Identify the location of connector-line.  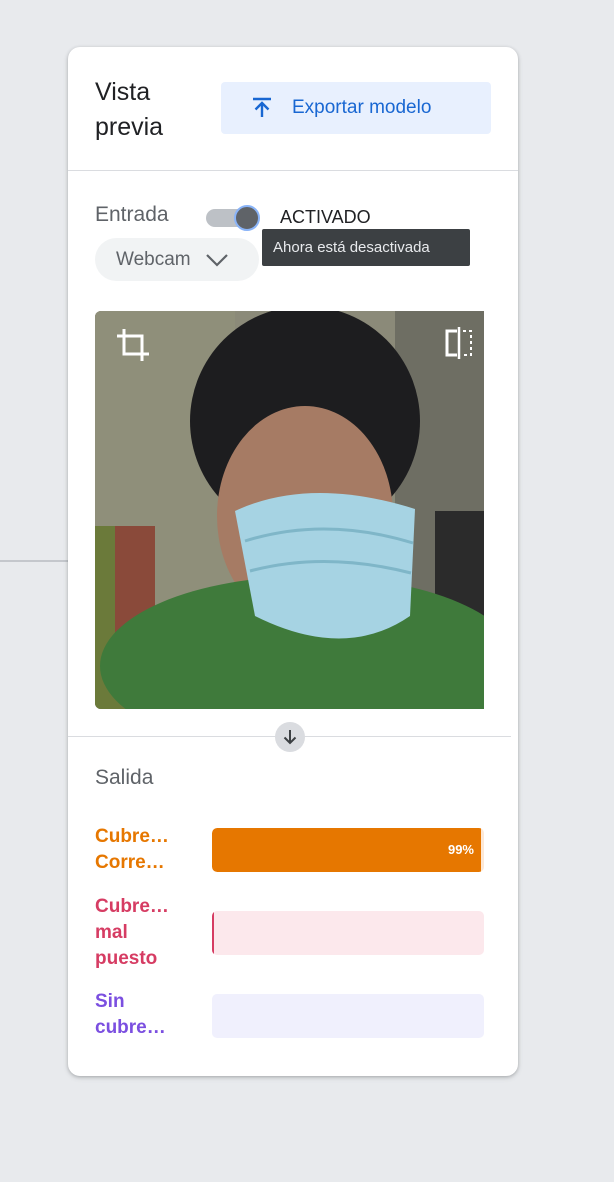
(34, 561).